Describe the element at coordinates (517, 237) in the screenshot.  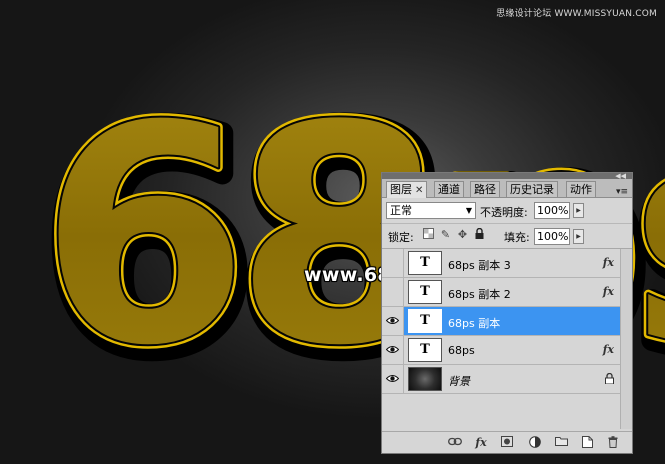
I see `fill-label: 填充:` at that location.